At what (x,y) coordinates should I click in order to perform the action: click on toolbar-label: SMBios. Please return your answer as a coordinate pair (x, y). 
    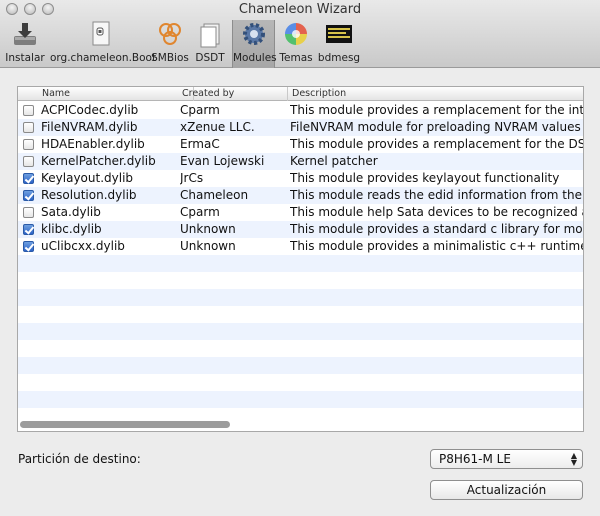
    Looking at the image, I should click on (170, 58).